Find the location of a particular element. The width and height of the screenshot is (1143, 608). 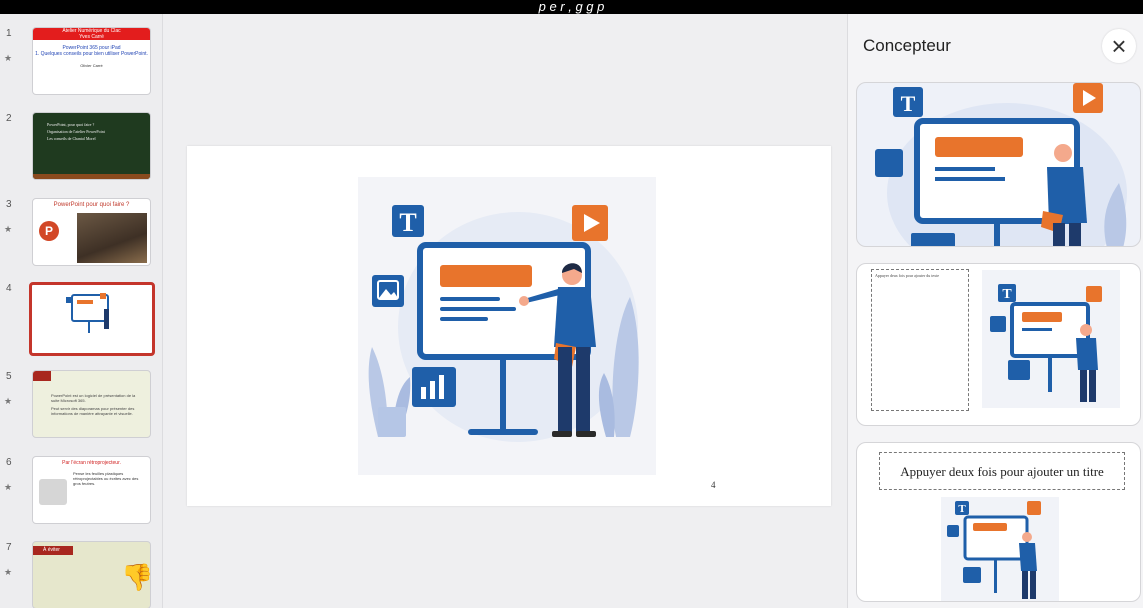

slide-number: 5 is located at coordinates (9, 376).